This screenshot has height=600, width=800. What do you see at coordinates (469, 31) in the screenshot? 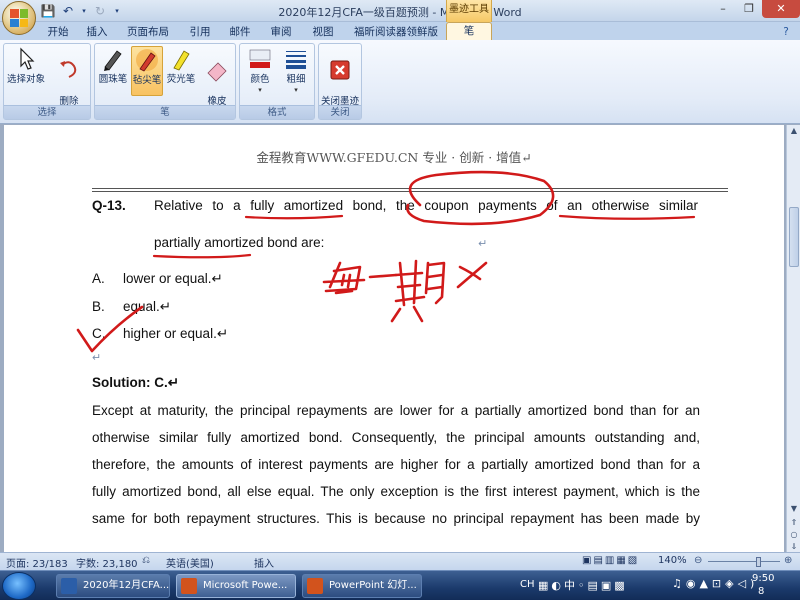
I see `tab-pens: 笔` at bounding box center [469, 31].